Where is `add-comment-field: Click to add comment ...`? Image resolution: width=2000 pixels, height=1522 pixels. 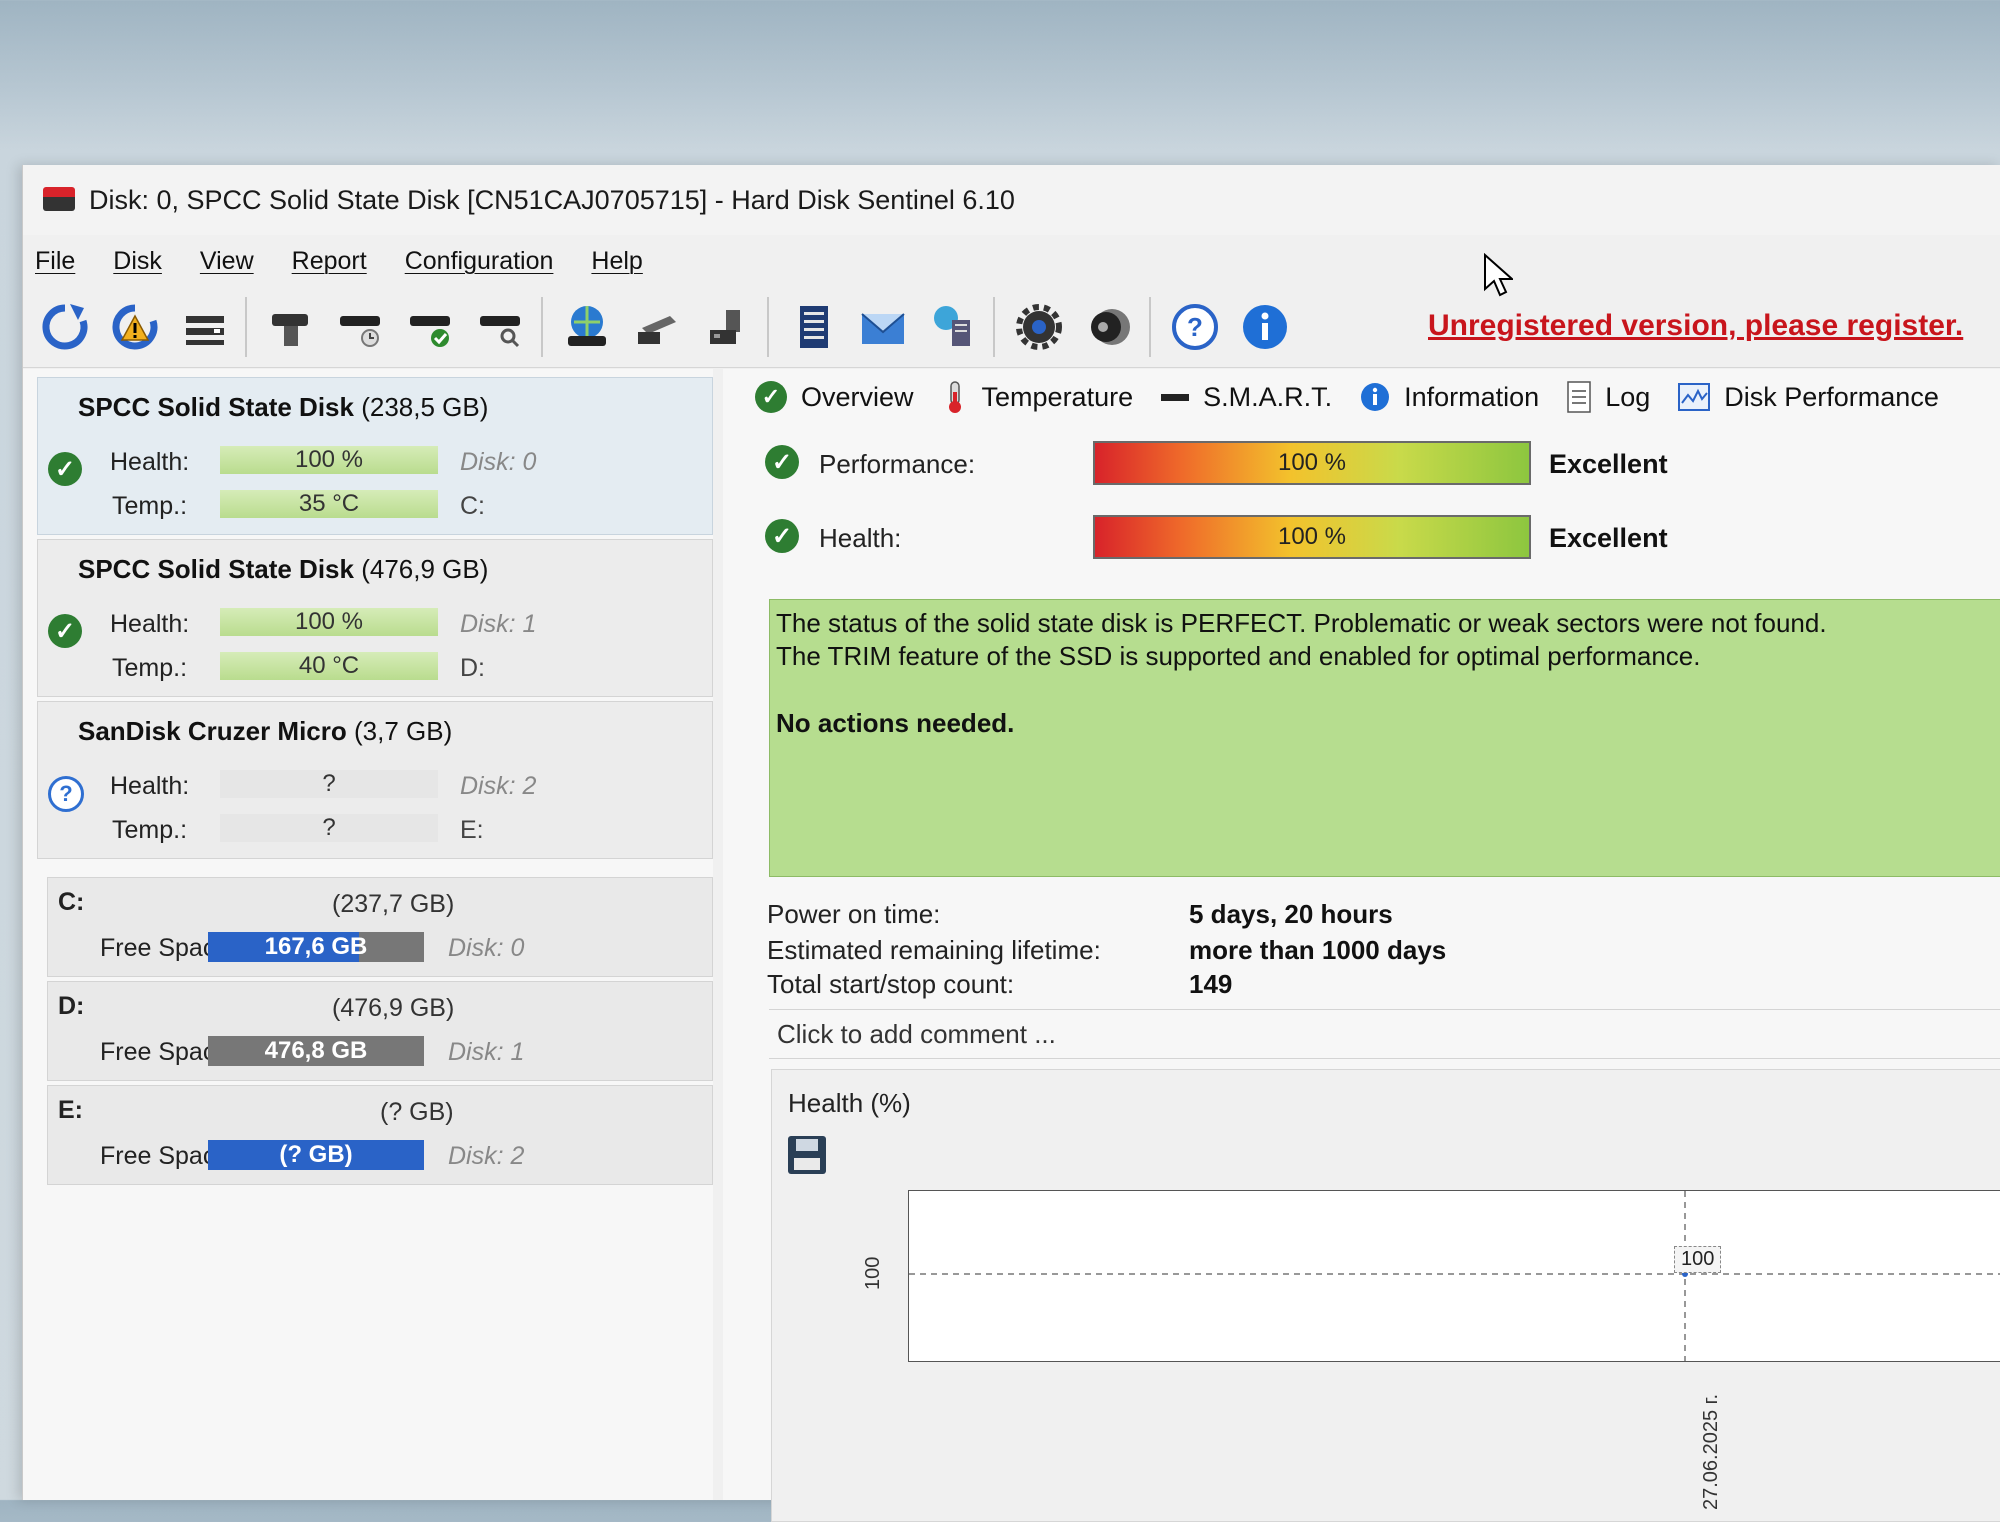
add-comment-field: Click to add comment ... is located at coordinates (1384, 1034).